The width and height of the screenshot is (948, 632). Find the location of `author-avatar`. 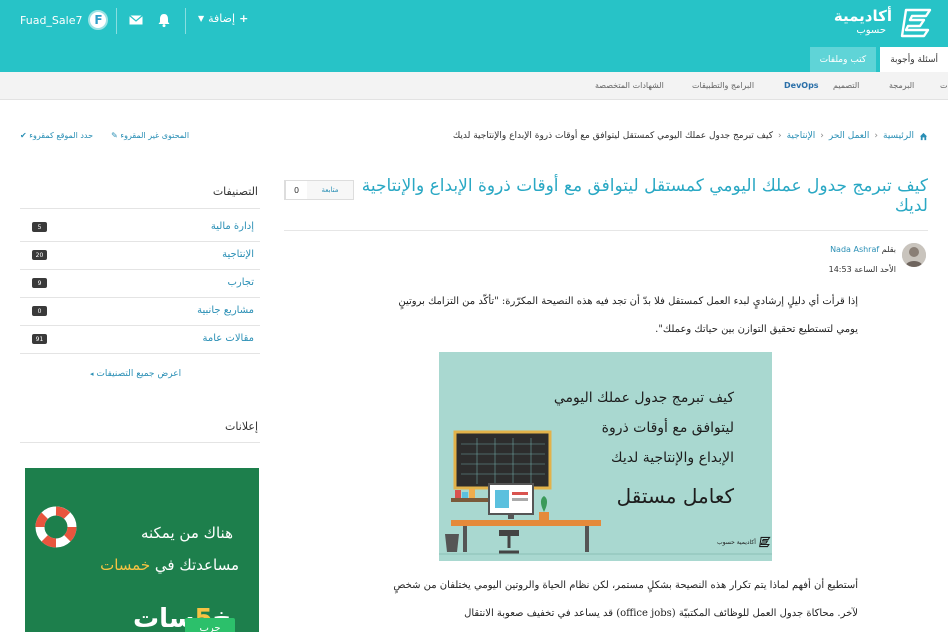

author-avatar is located at coordinates (914, 255).